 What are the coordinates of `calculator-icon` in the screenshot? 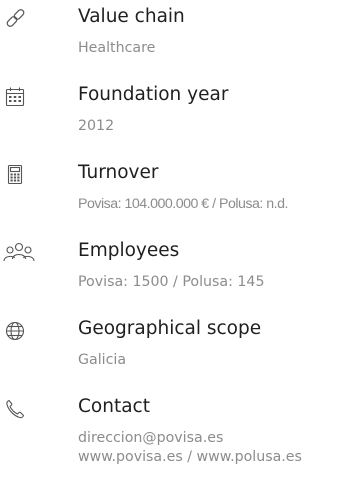 It's located at (16, 175).